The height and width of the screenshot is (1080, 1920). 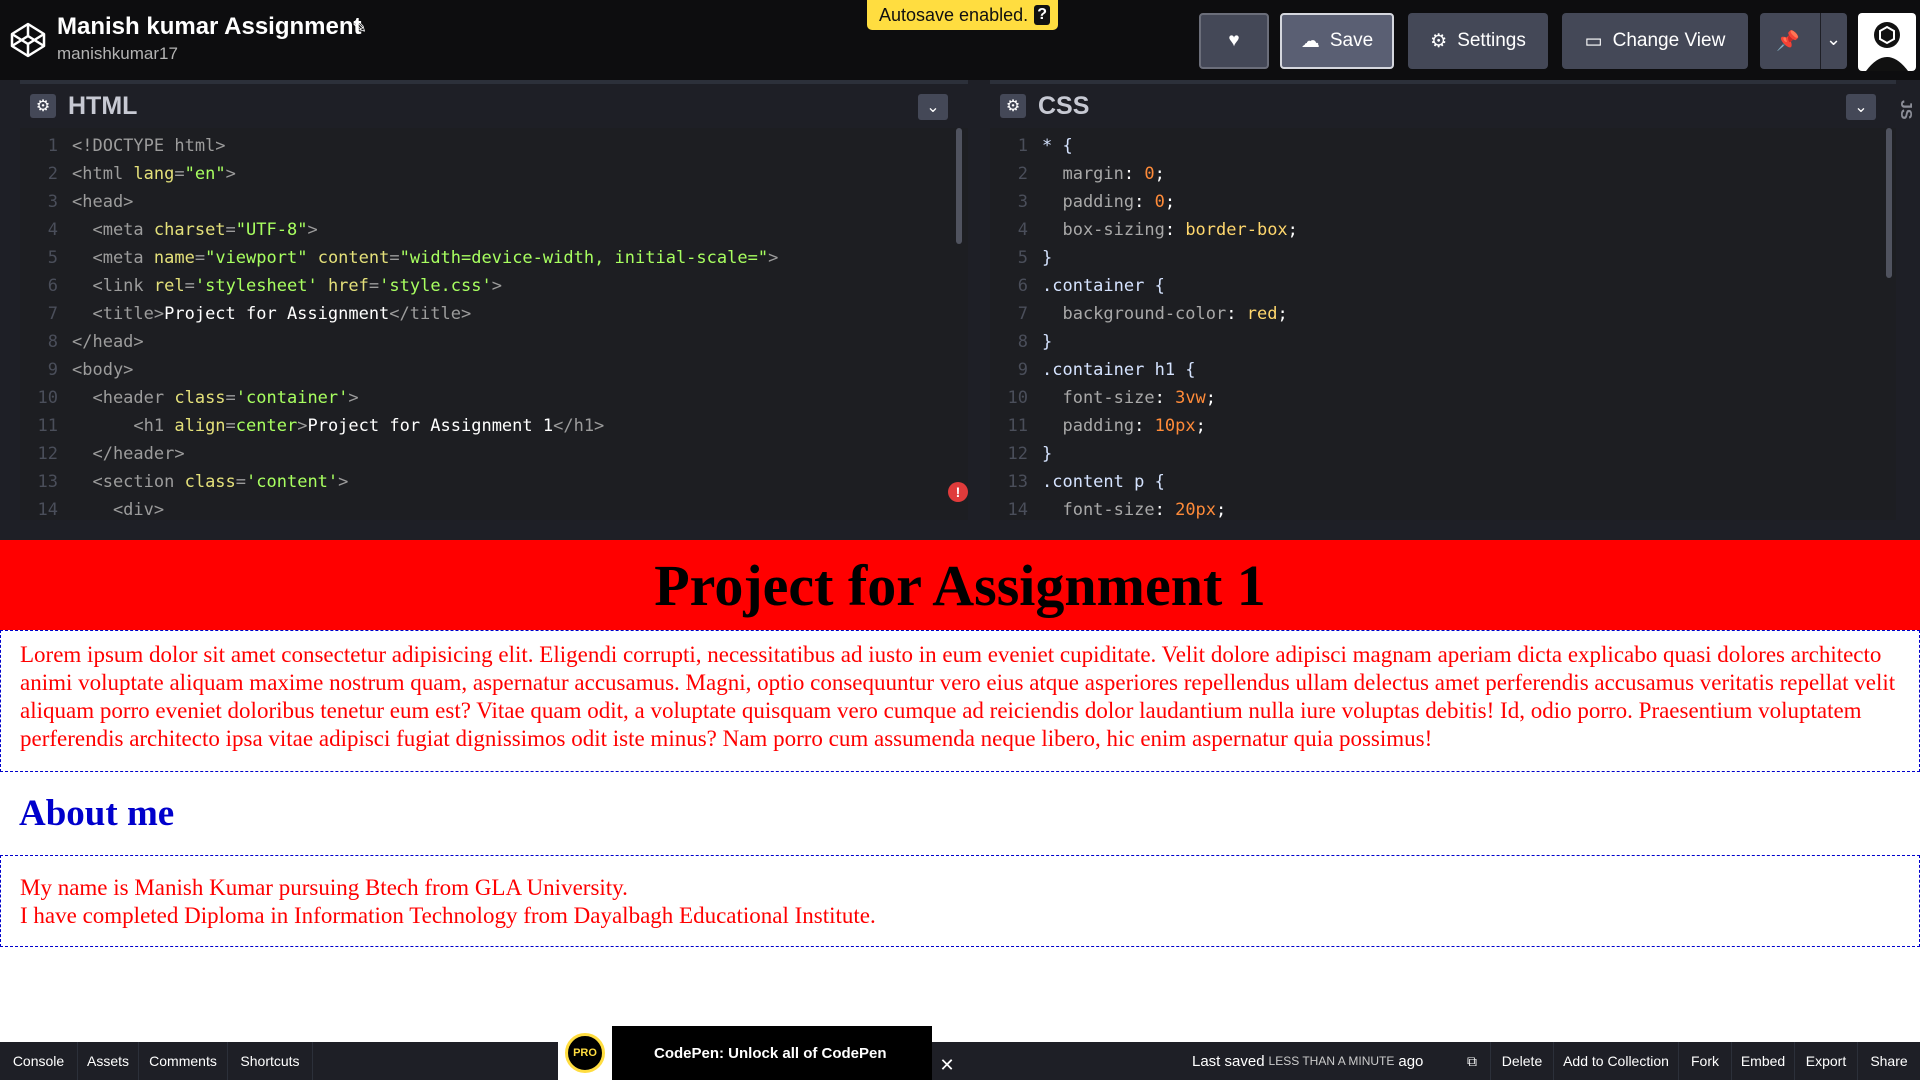 What do you see at coordinates (1035, 342) in the screenshot?
I see `code-line: 8}` at bounding box center [1035, 342].